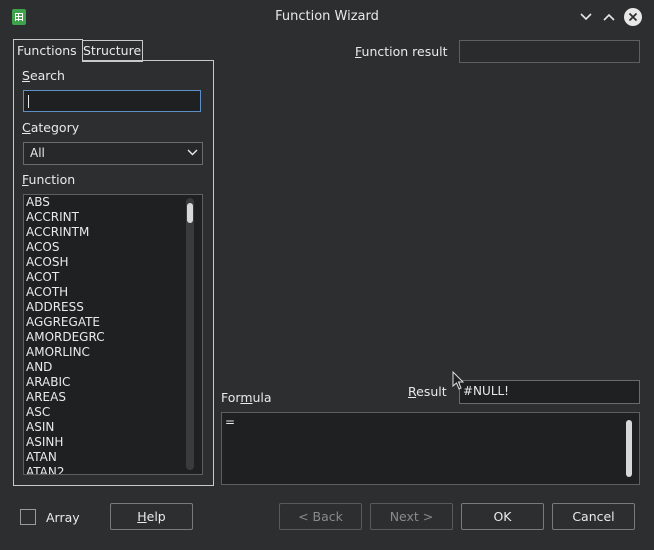  I want to click on category-select: All, so click(113, 153).